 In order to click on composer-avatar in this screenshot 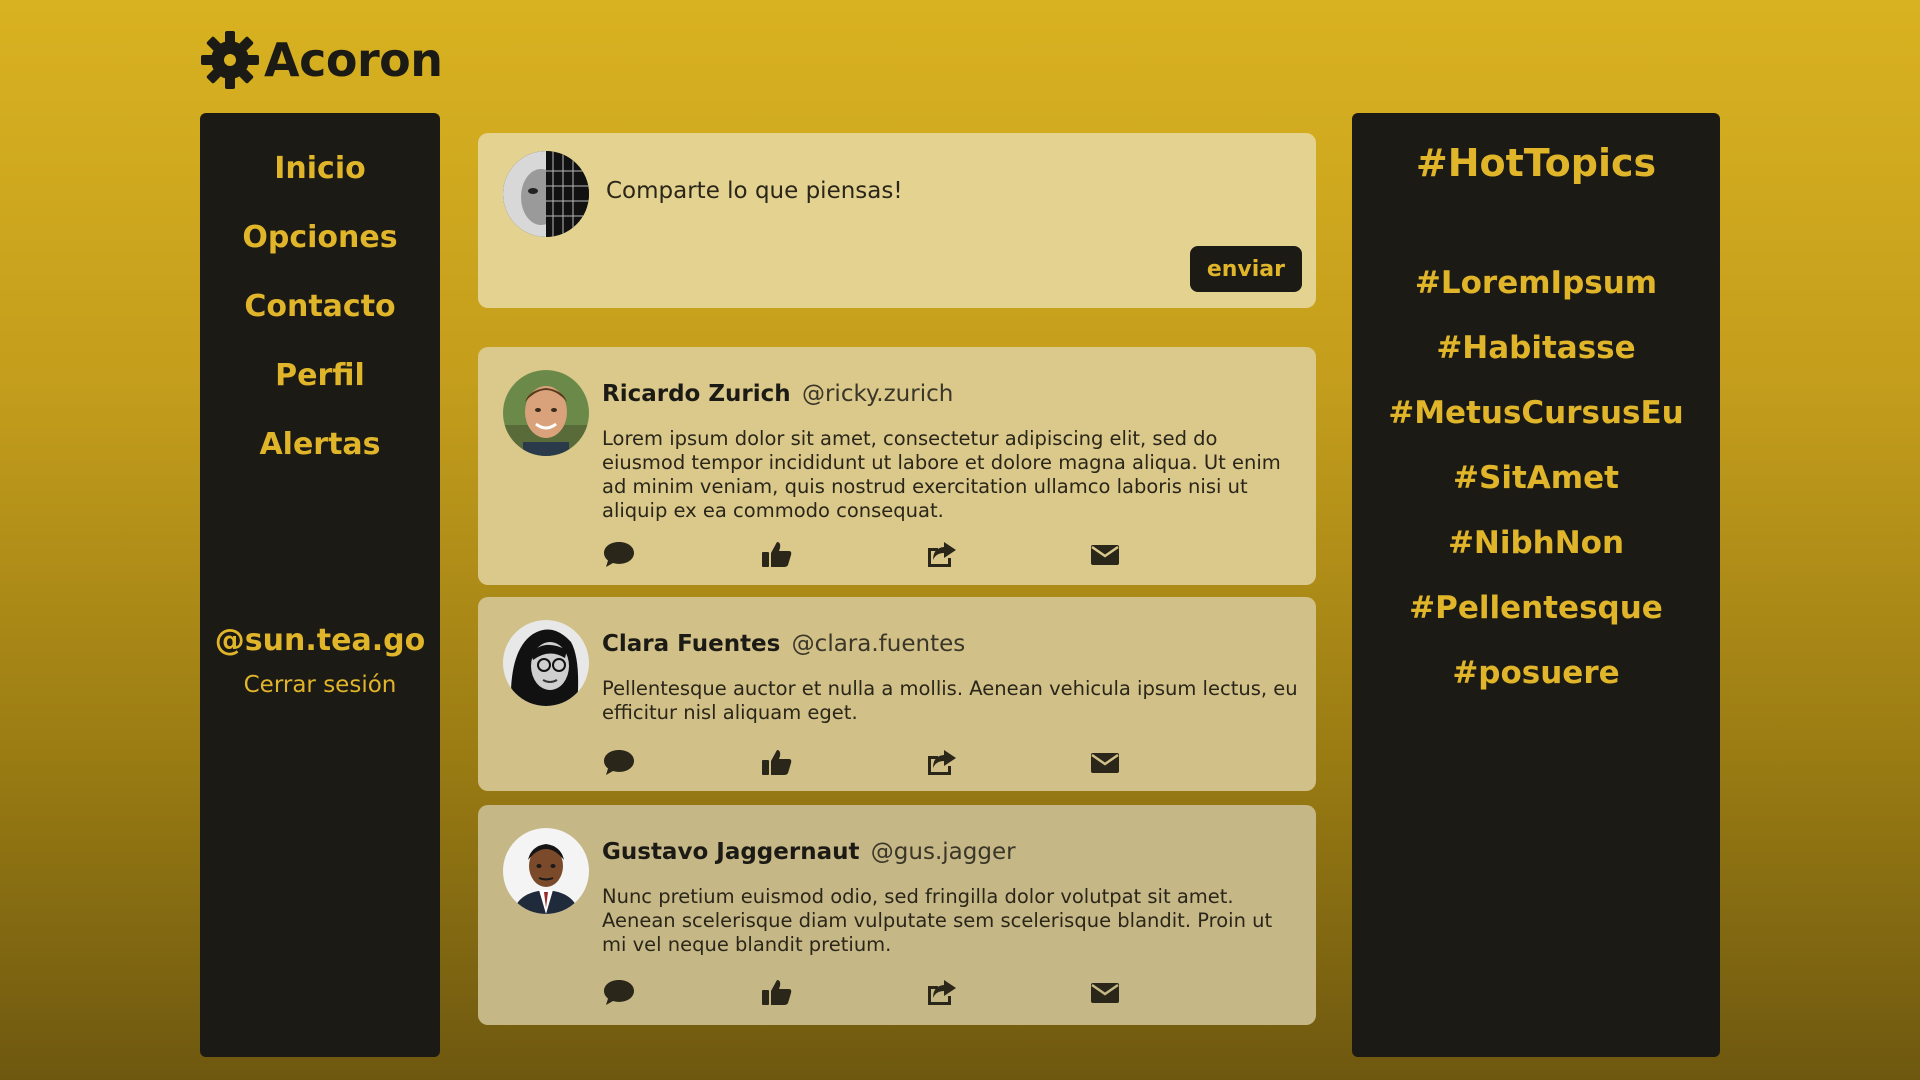, I will do `click(546, 194)`.